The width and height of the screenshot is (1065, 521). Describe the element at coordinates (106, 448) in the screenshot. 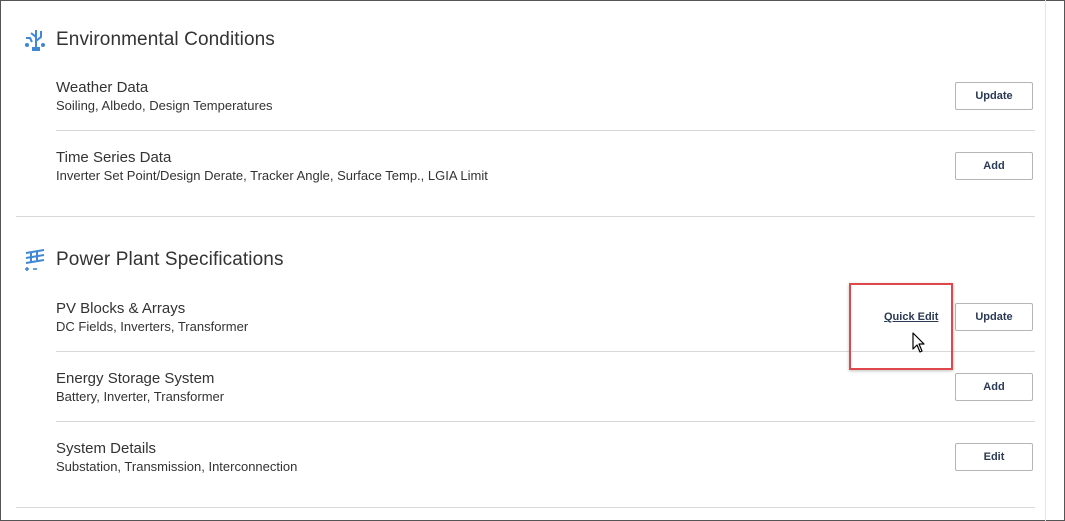

I see `row-title: System Details` at that location.